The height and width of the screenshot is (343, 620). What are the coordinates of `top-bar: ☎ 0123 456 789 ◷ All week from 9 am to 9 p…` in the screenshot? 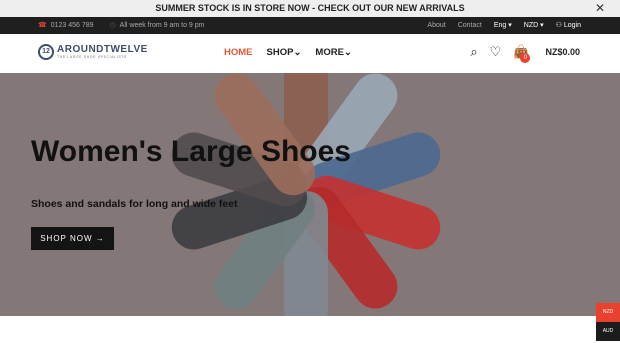 It's located at (310, 25).